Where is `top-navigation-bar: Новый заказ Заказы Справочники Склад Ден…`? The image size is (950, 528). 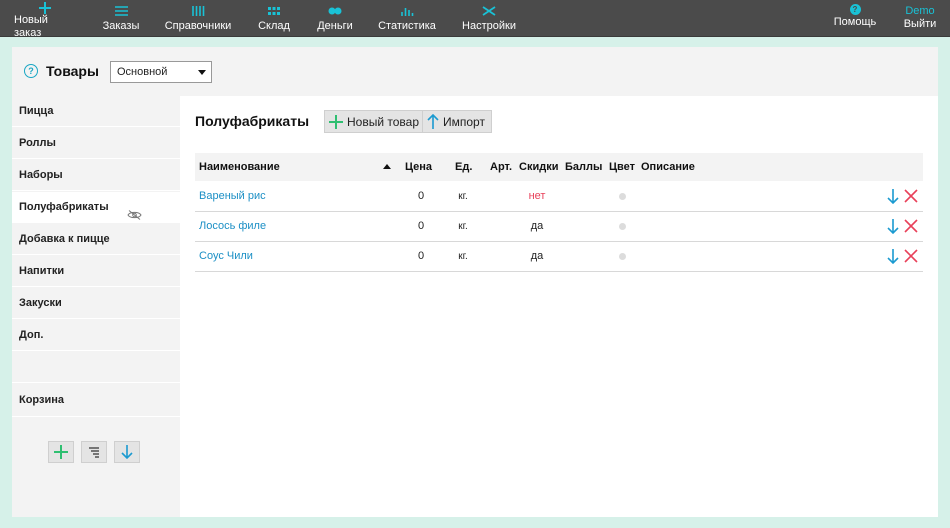
top-navigation-bar: Новый заказ Заказы Справочники Склад Ден… is located at coordinates (475, 19).